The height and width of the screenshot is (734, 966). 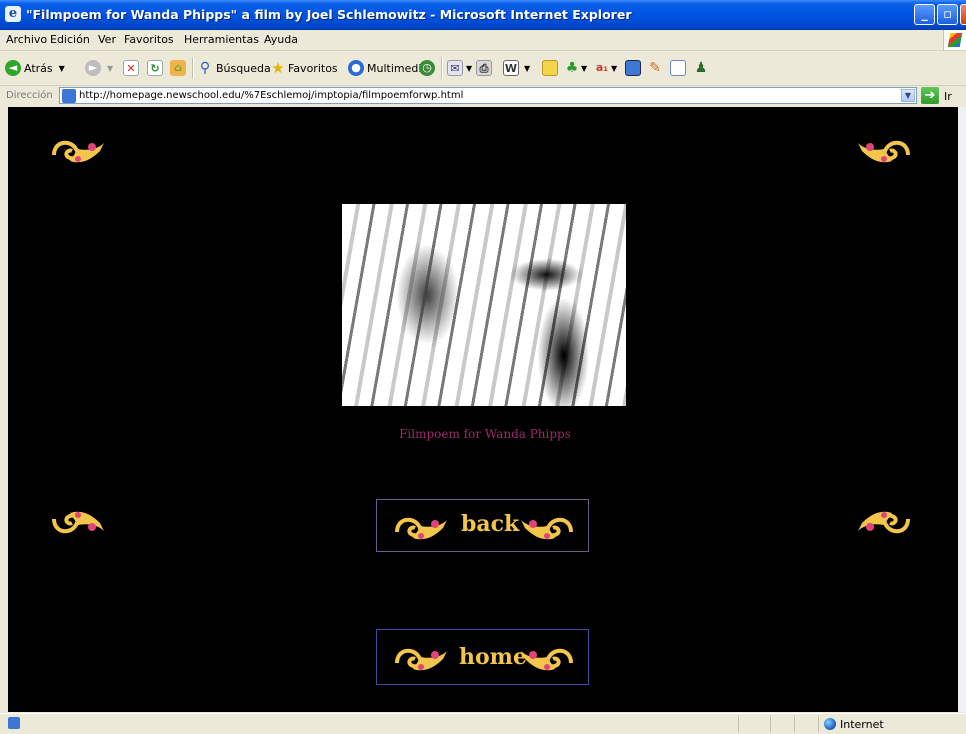 I want to click on film-still-image, so click(x=484, y=305).